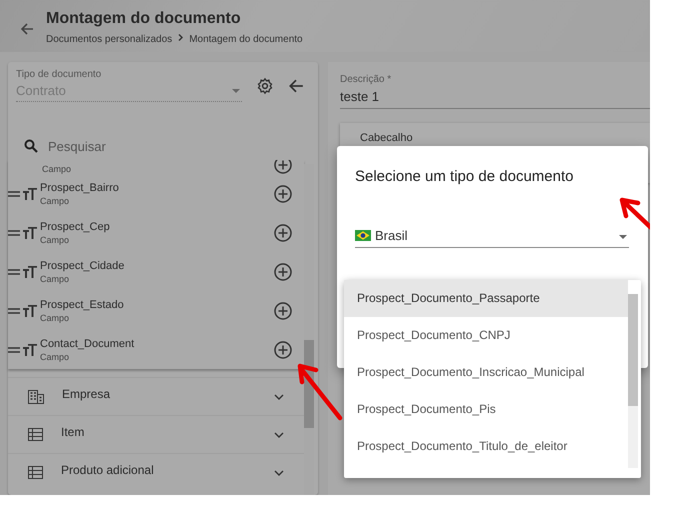 The height and width of the screenshot is (515, 698). What do you see at coordinates (246, 39) in the screenshot?
I see `breadcrumb-item: Montagem do documento` at bounding box center [246, 39].